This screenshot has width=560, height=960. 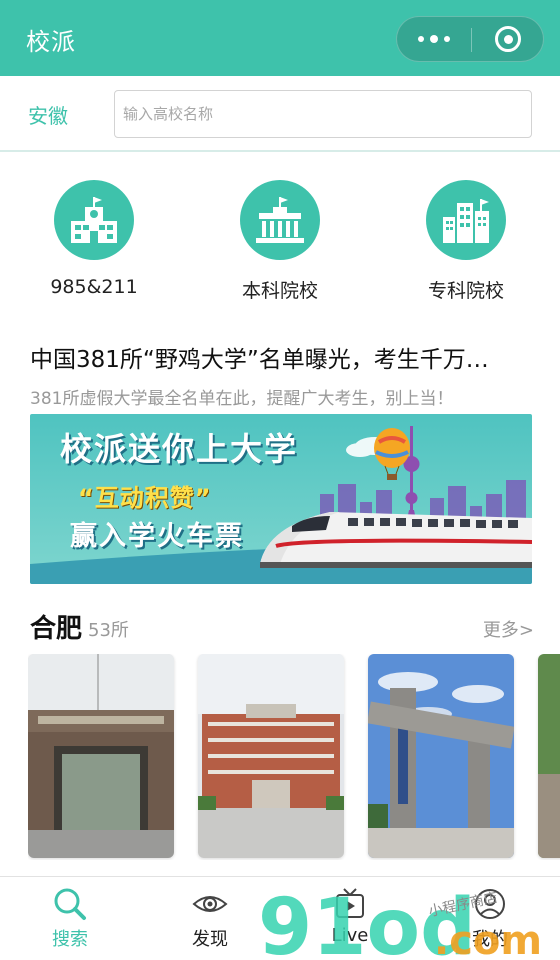 I want to click on tab-profile: 我的, so click(x=490, y=918).